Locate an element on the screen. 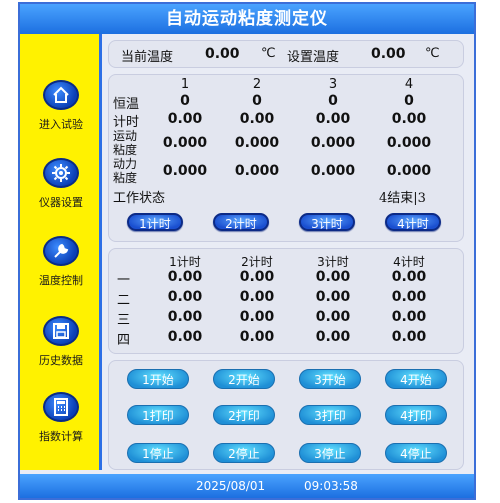 Image resolution: width=500 pixels, height=503 pixels. print-button-4: 4打印 is located at coordinates (416, 415).